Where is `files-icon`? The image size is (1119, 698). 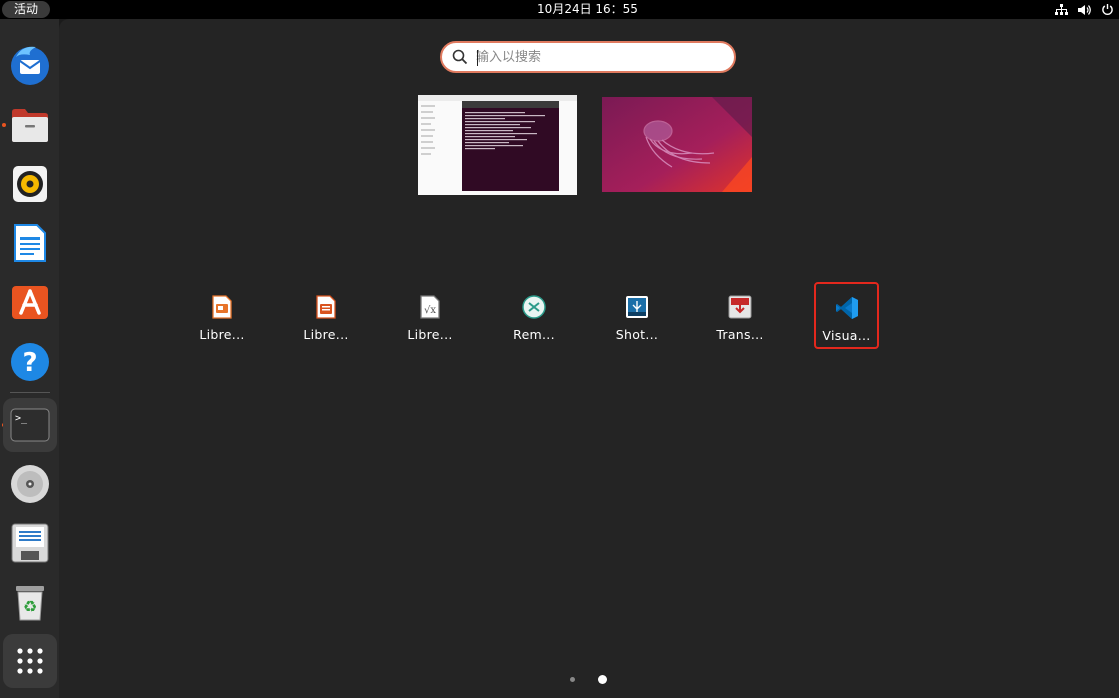
files-icon is located at coordinates (30, 125).